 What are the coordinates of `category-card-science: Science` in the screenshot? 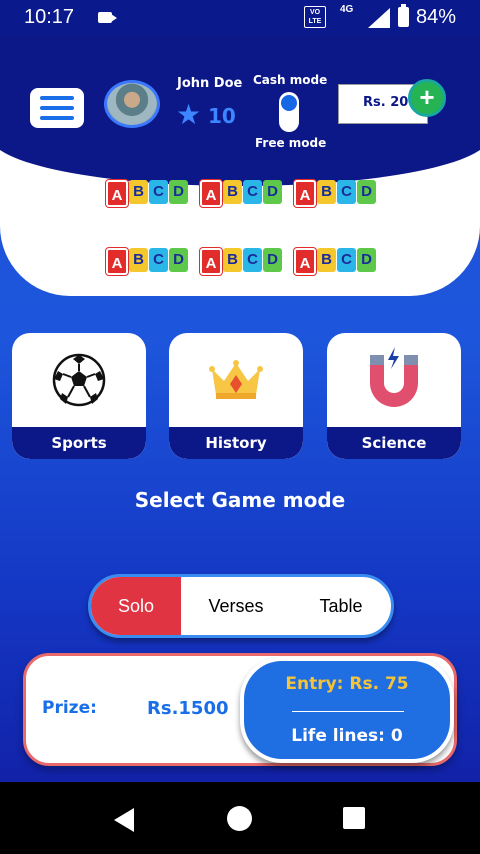 It's located at (394, 396).